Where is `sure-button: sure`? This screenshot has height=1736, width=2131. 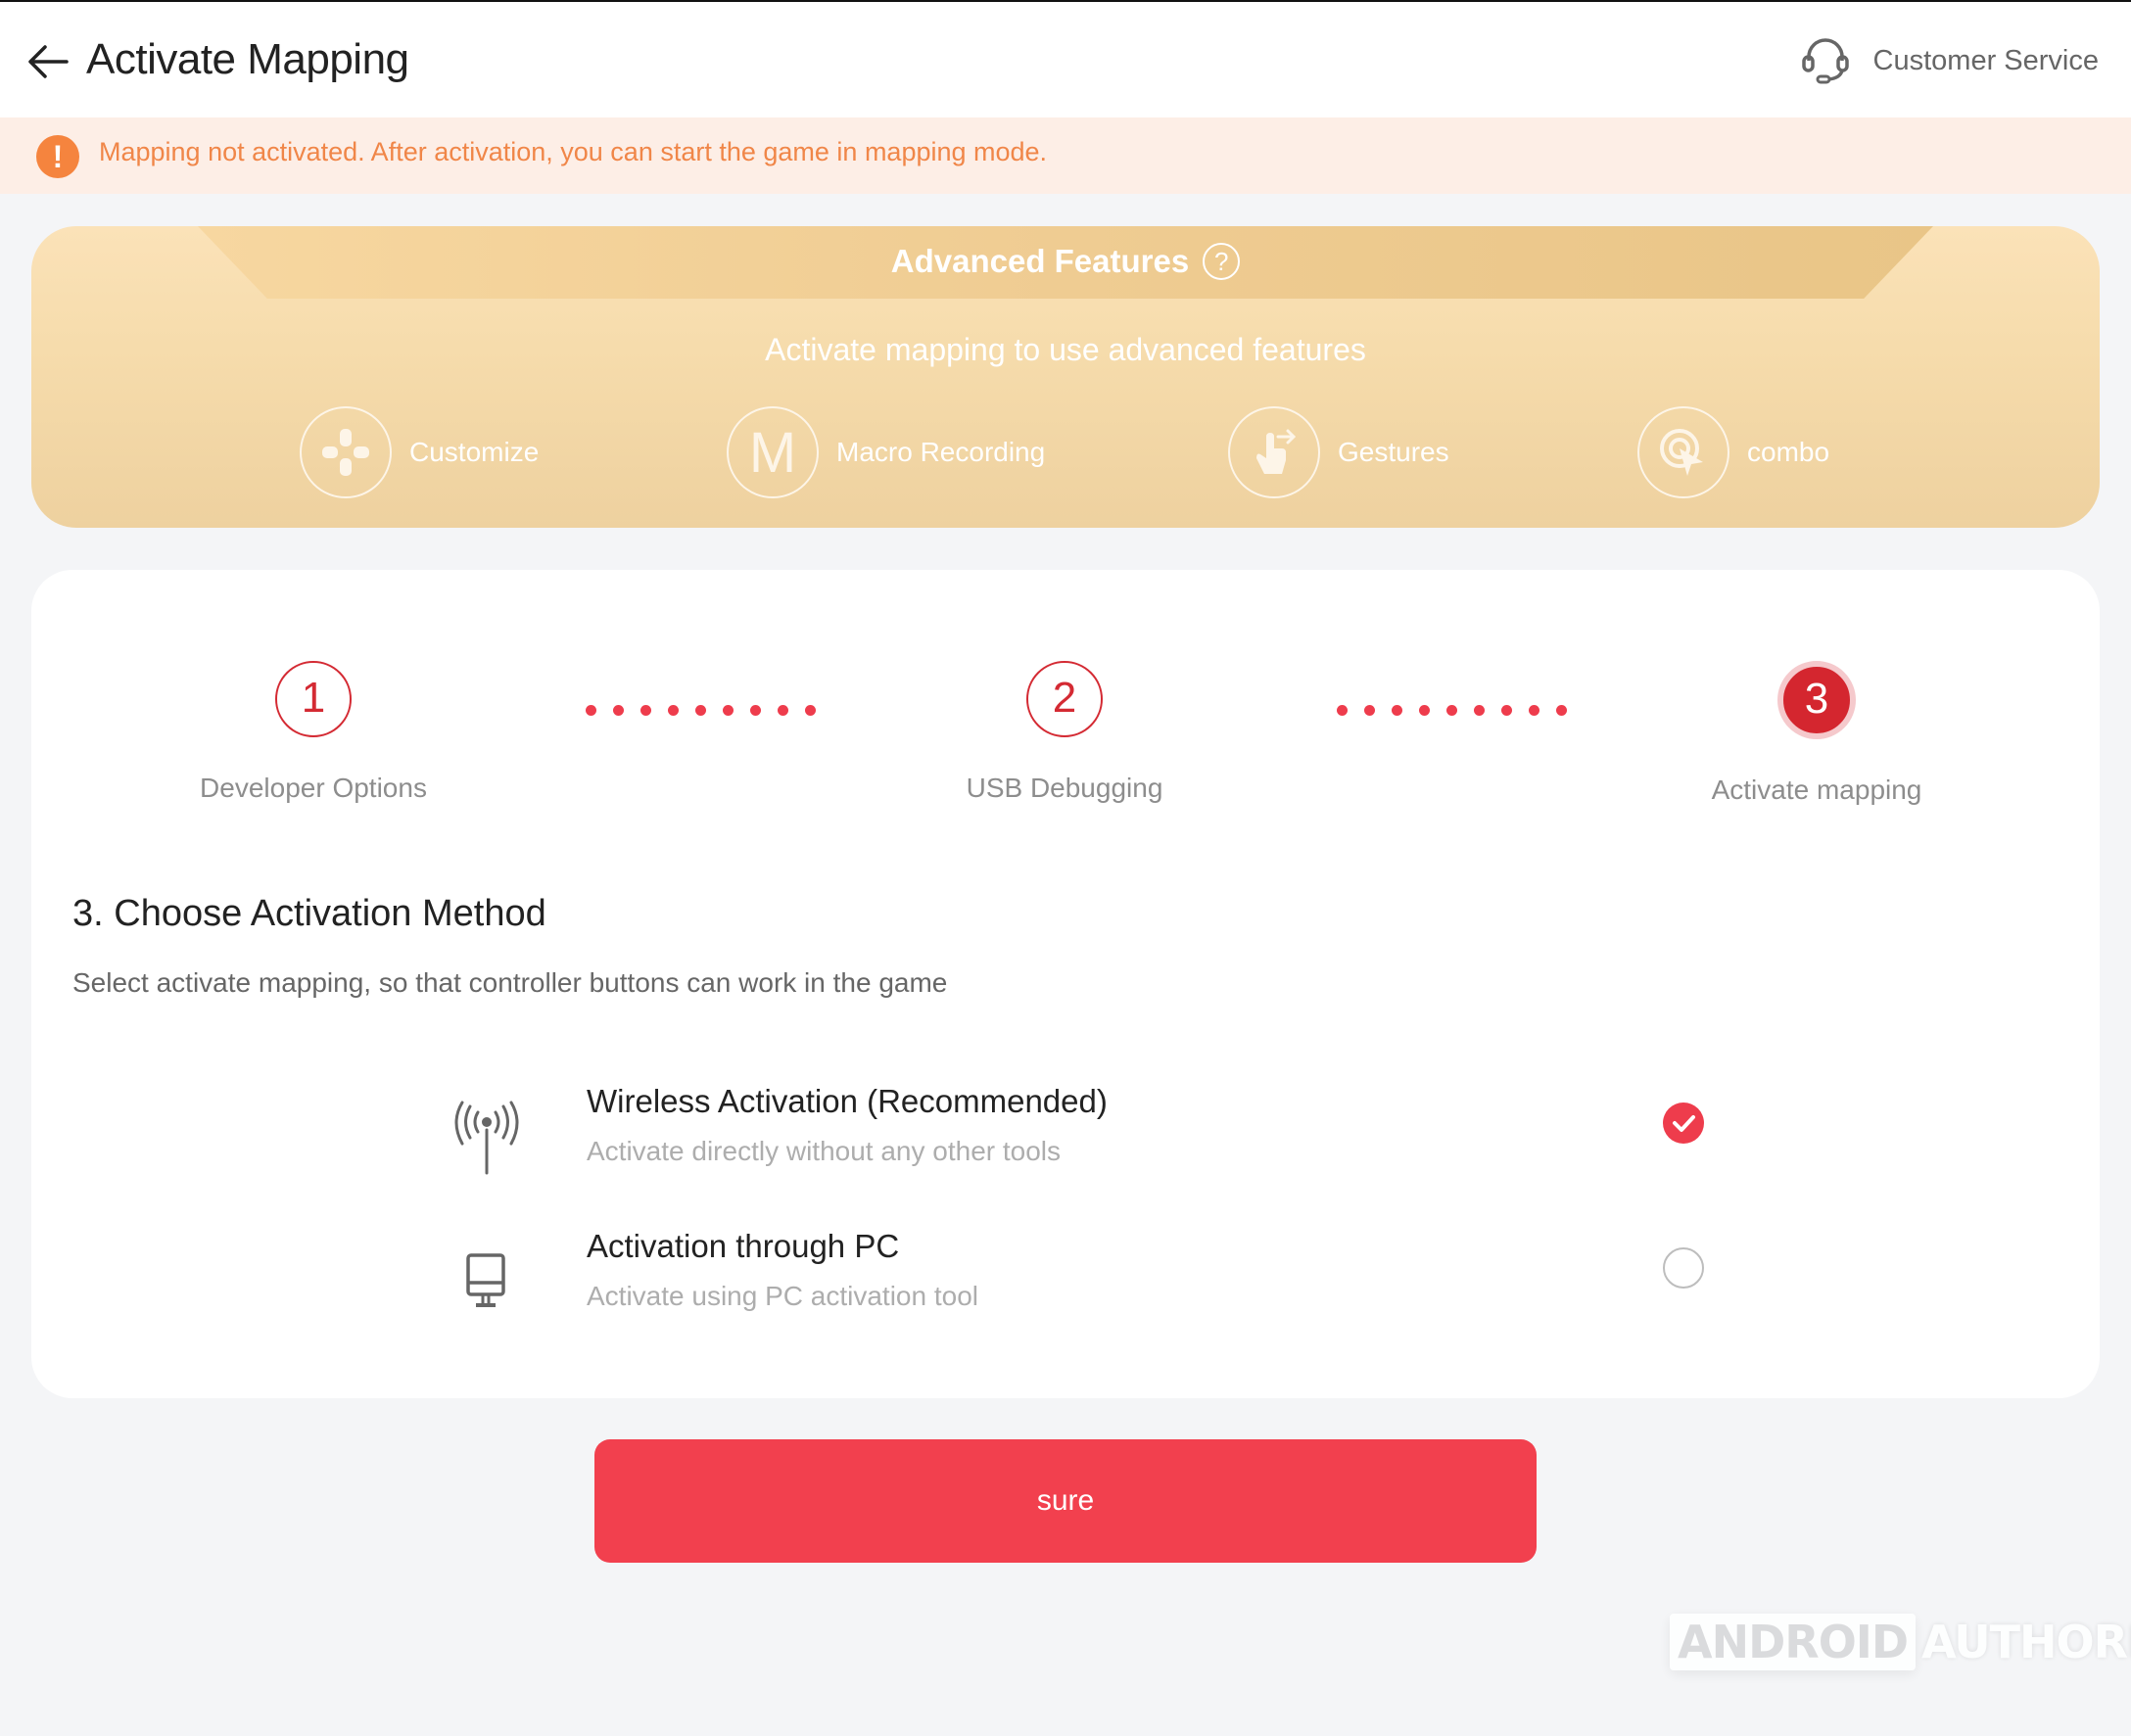
sure-button: sure is located at coordinates (1065, 1501).